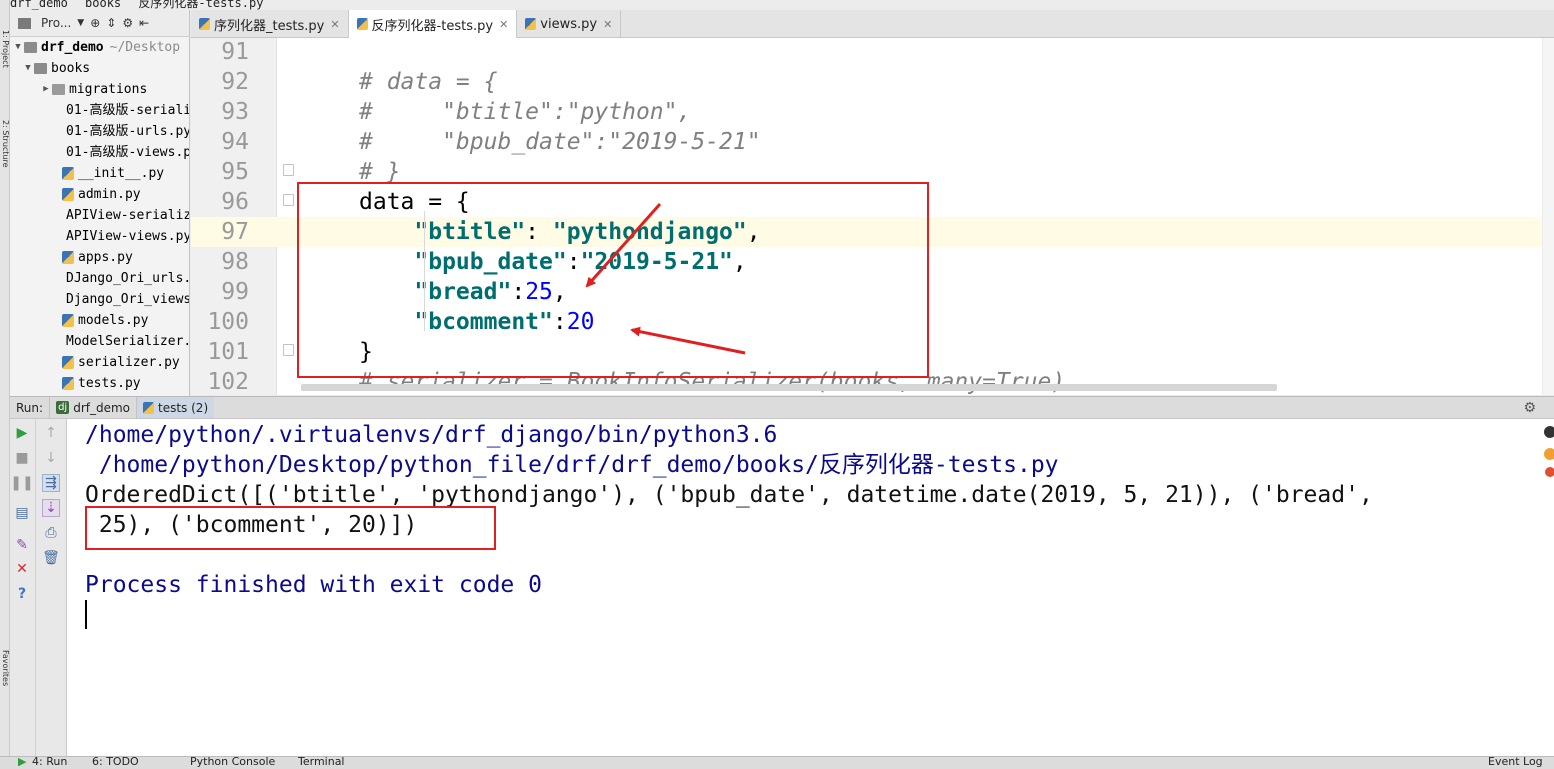 This screenshot has width=1554, height=769. What do you see at coordinates (99, 320) in the screenshot?
I see `tree-file: models.py` at bounding box center [99, 320].